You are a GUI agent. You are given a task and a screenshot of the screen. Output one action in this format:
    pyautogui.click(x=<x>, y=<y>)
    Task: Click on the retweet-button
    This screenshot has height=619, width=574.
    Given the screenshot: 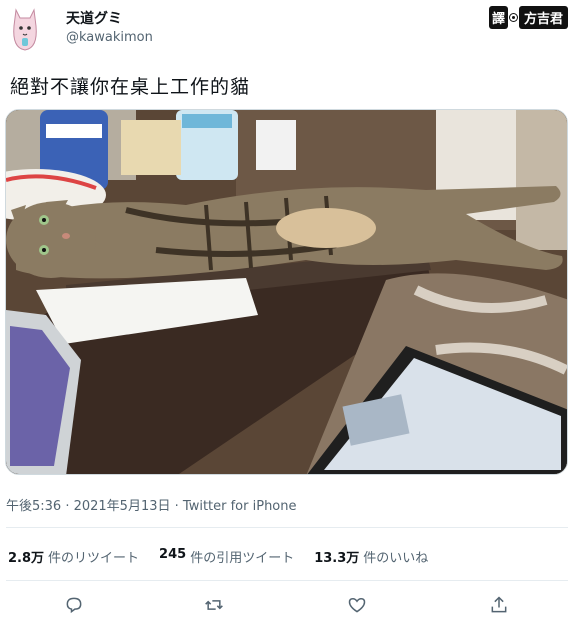 What is the action you would take?
    pyautogui.click(x=214, y=605)
    